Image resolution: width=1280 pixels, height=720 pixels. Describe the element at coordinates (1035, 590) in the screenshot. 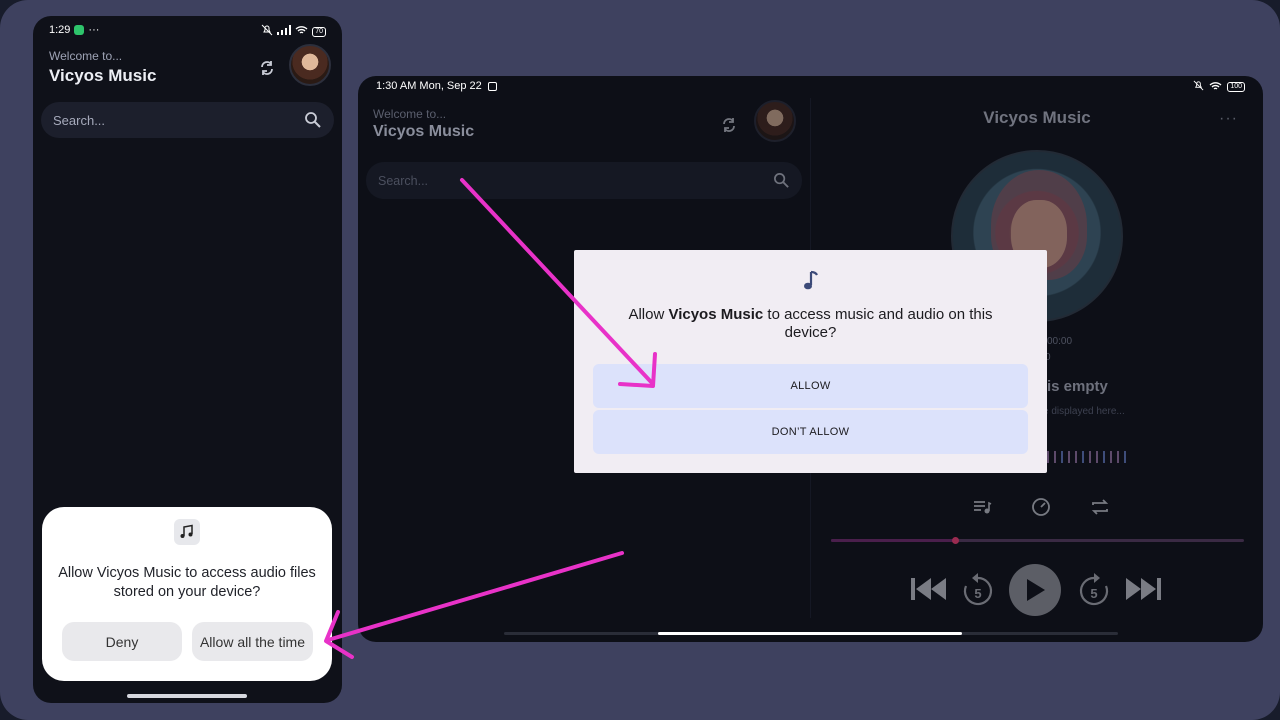

I see `play-button` at that location.